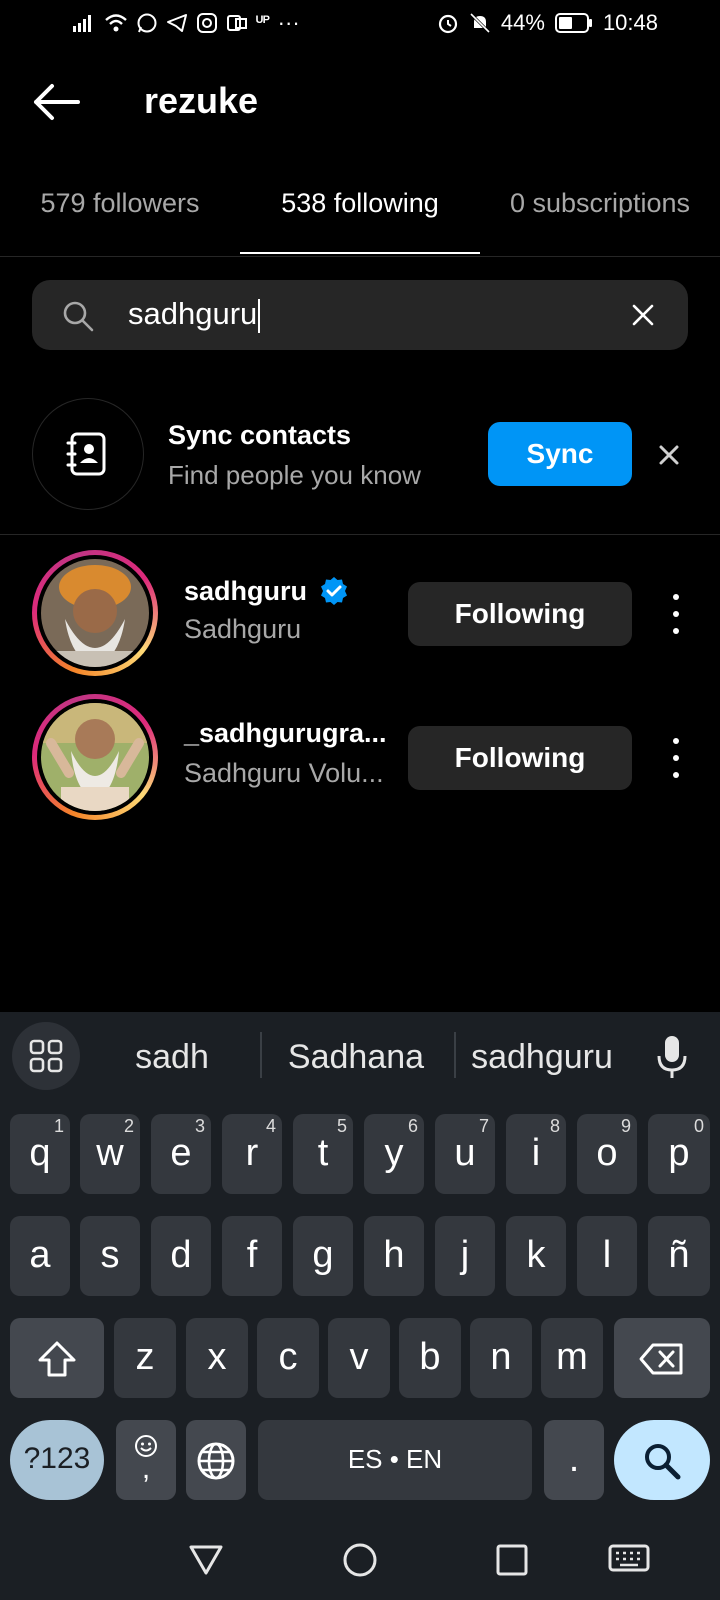  What do you see at coordinates (252, 1154) in the screenshot?
I see `key-r: r4` at bounding box center [252, 1154].